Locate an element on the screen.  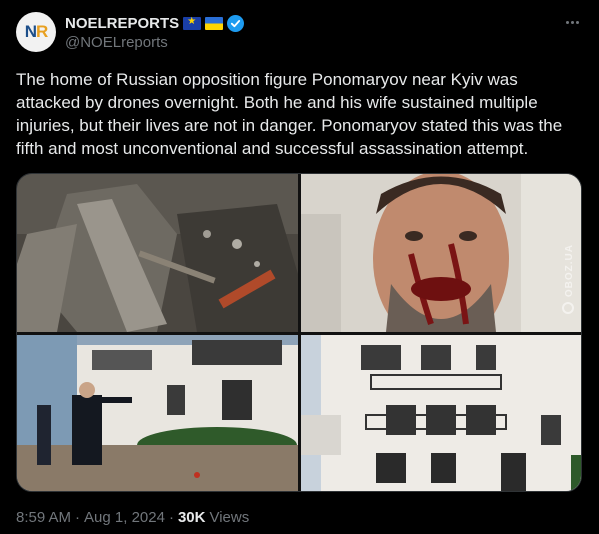
selfie-photo: OBOZ.UA is located at coordinates (441, 253).